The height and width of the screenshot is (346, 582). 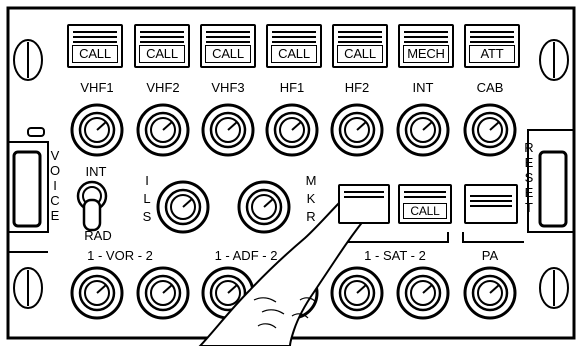 What do you see at coordinates (96, 171) in the screenshot?
I see `int-label: INT` at bounding box center [96, 171].